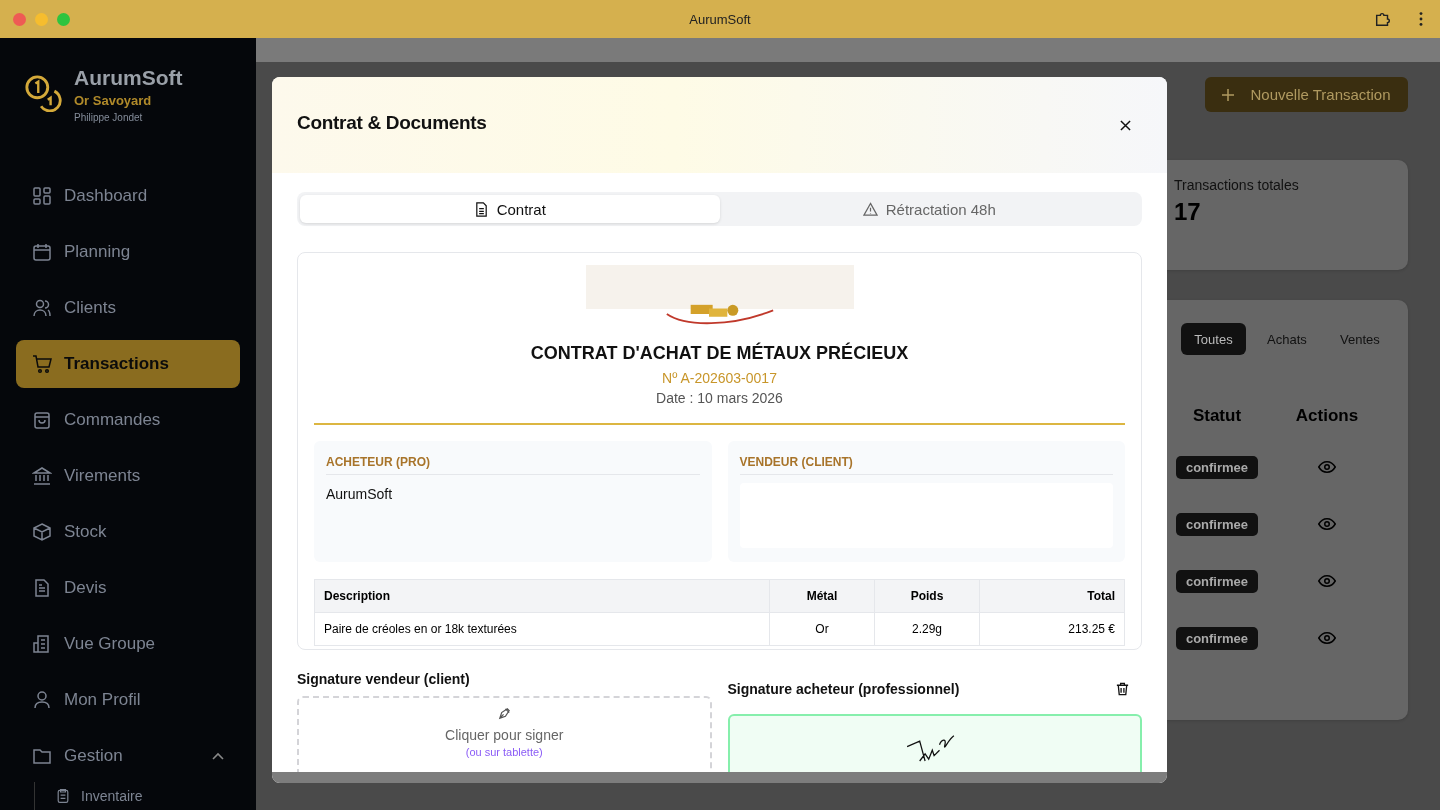 This screenshot has height=810, width=1440. Describe the element at coordinates (719, 398) in the screenshot. I see `contract-date: Date : 10 mars 2026` at that location.